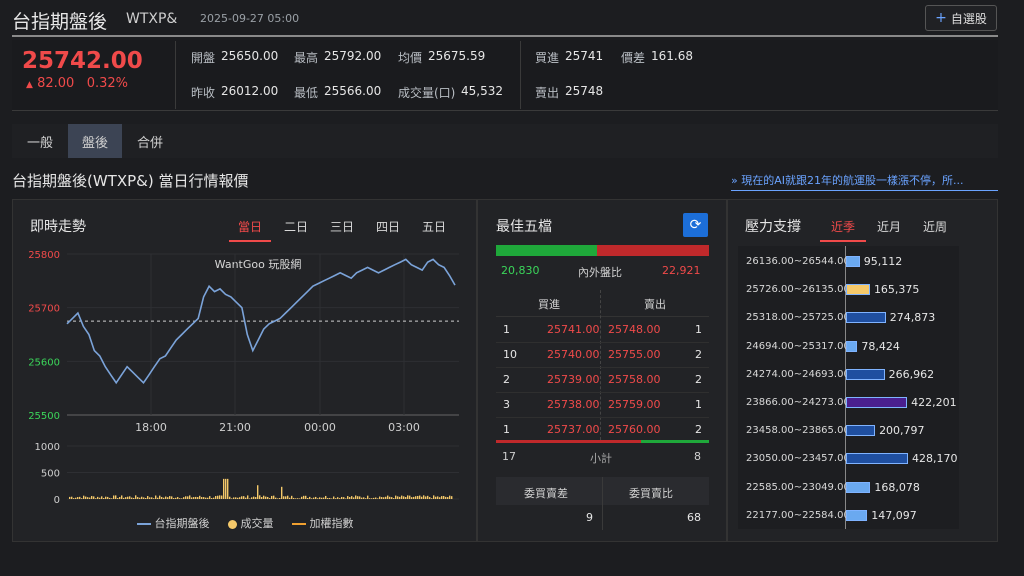  I want to click on pressure-value: 428,170, so click(935, 459).